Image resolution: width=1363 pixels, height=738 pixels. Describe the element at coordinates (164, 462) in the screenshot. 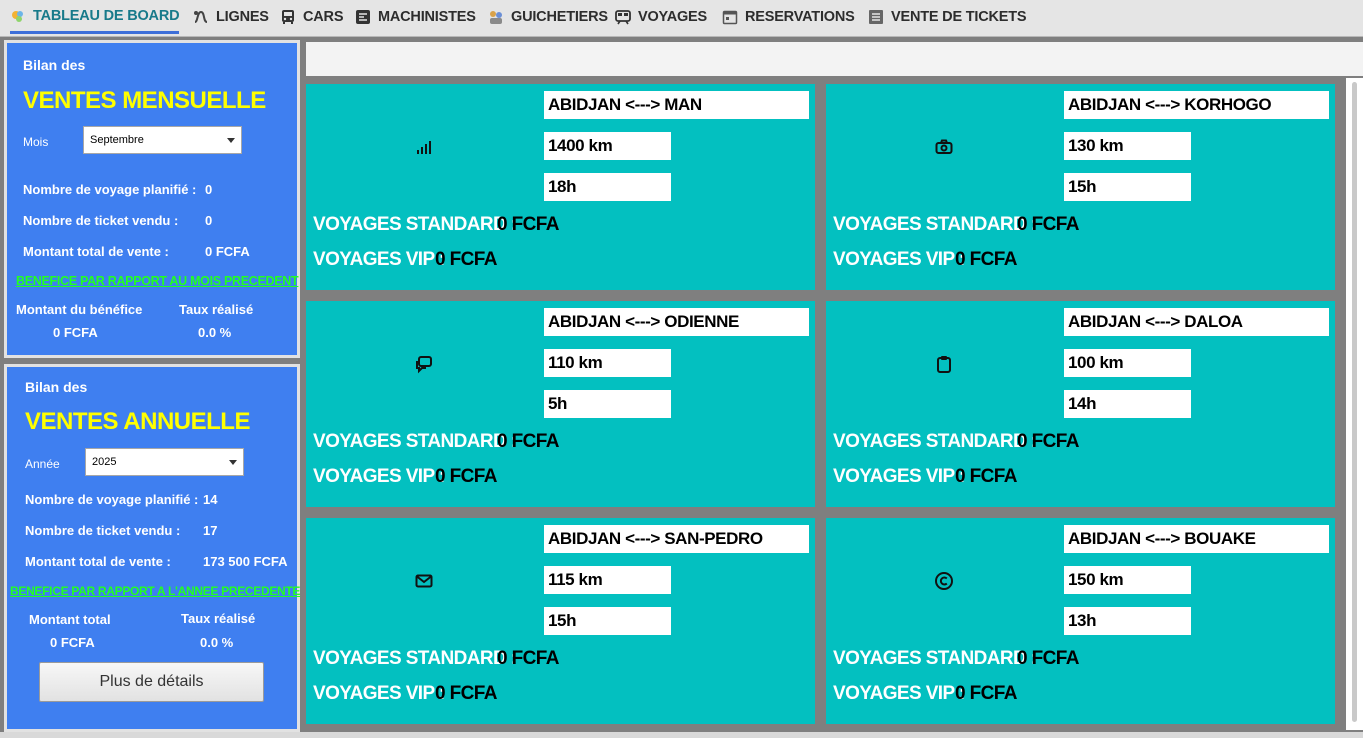

I see `year-select: 2025` at that location.